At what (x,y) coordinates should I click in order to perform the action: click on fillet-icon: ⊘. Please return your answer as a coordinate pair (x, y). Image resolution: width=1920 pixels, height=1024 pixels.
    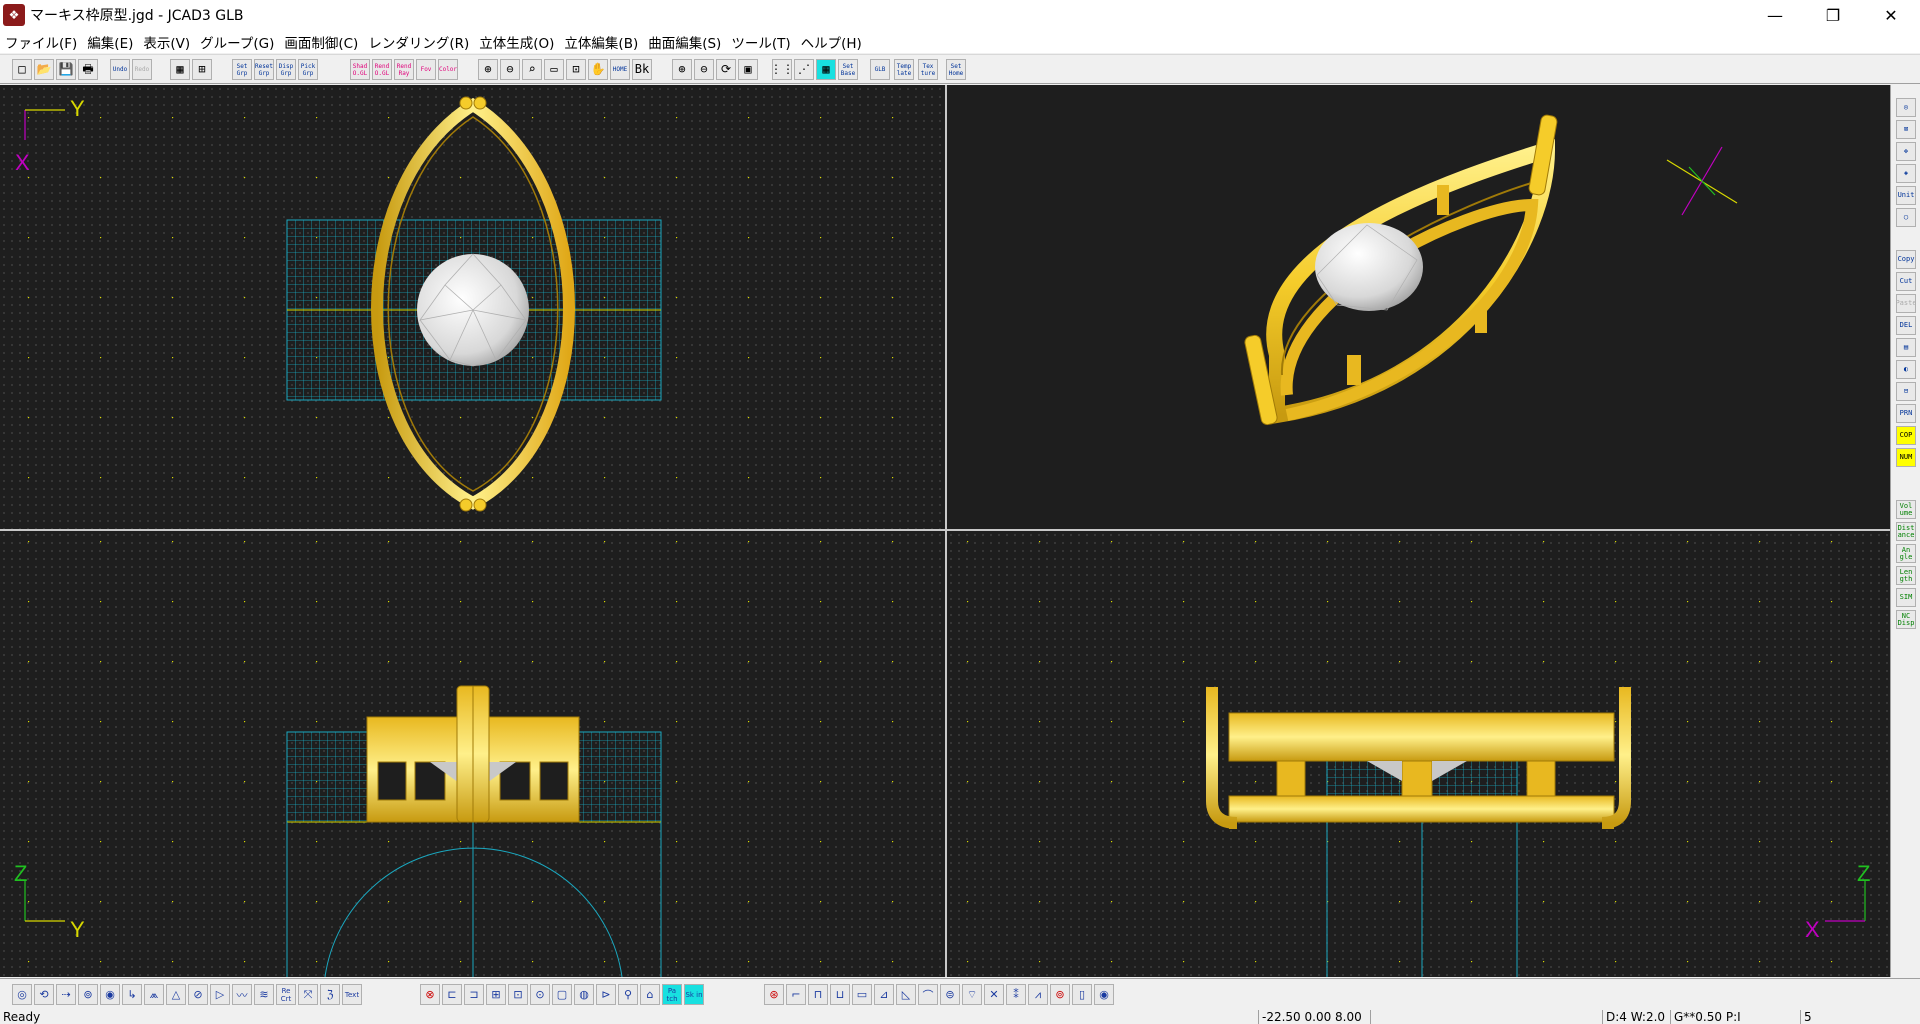
    Looking at the image, I should click on (198, 994).